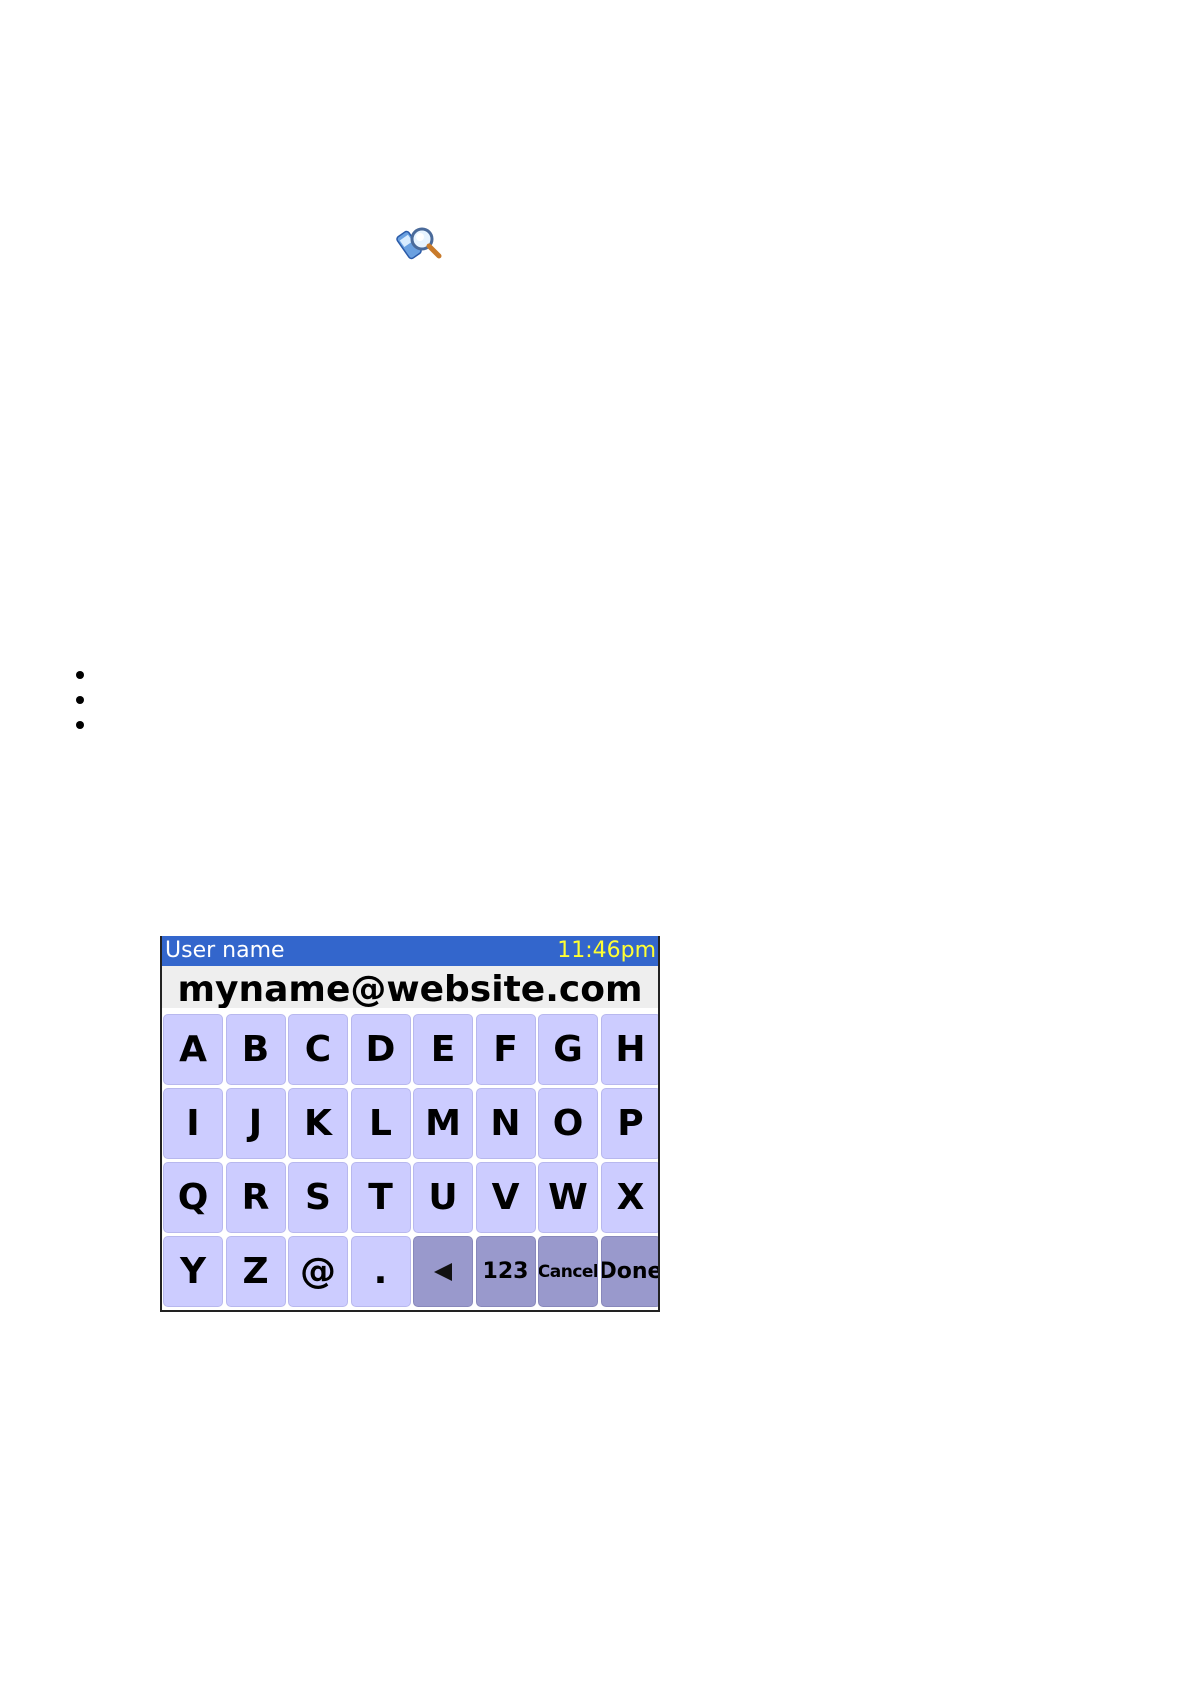  What do you see at coordinates (380, 1271) in the screenshot?
I see `key-period: .` at bounding box center [380, 1271].